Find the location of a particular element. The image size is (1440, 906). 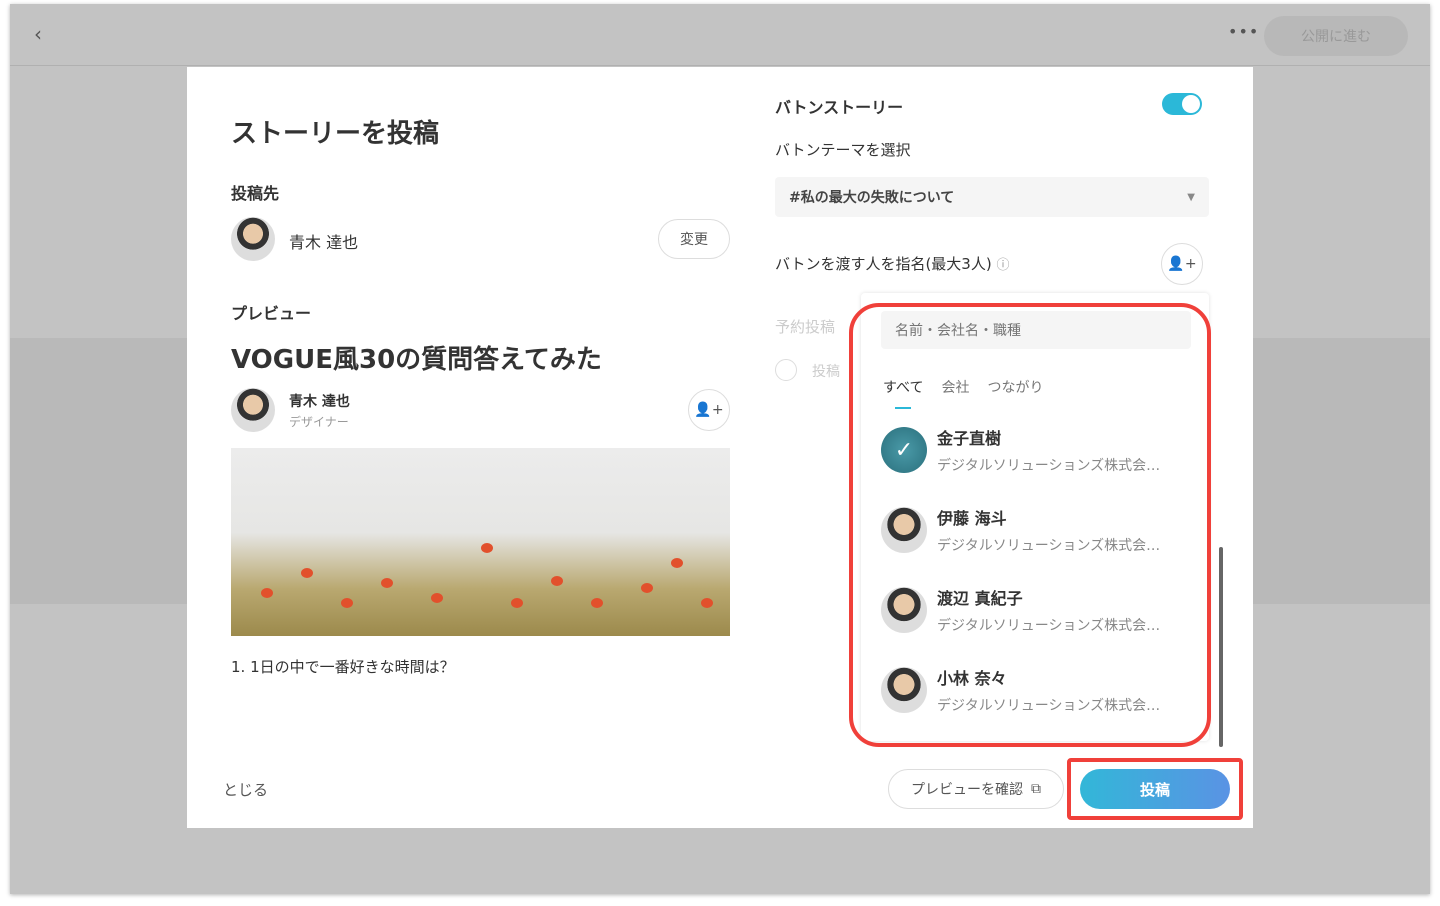

nominate-label: バトンを渡す人を指名(最大3人) ⓘ is located at coordinates (892, 263).